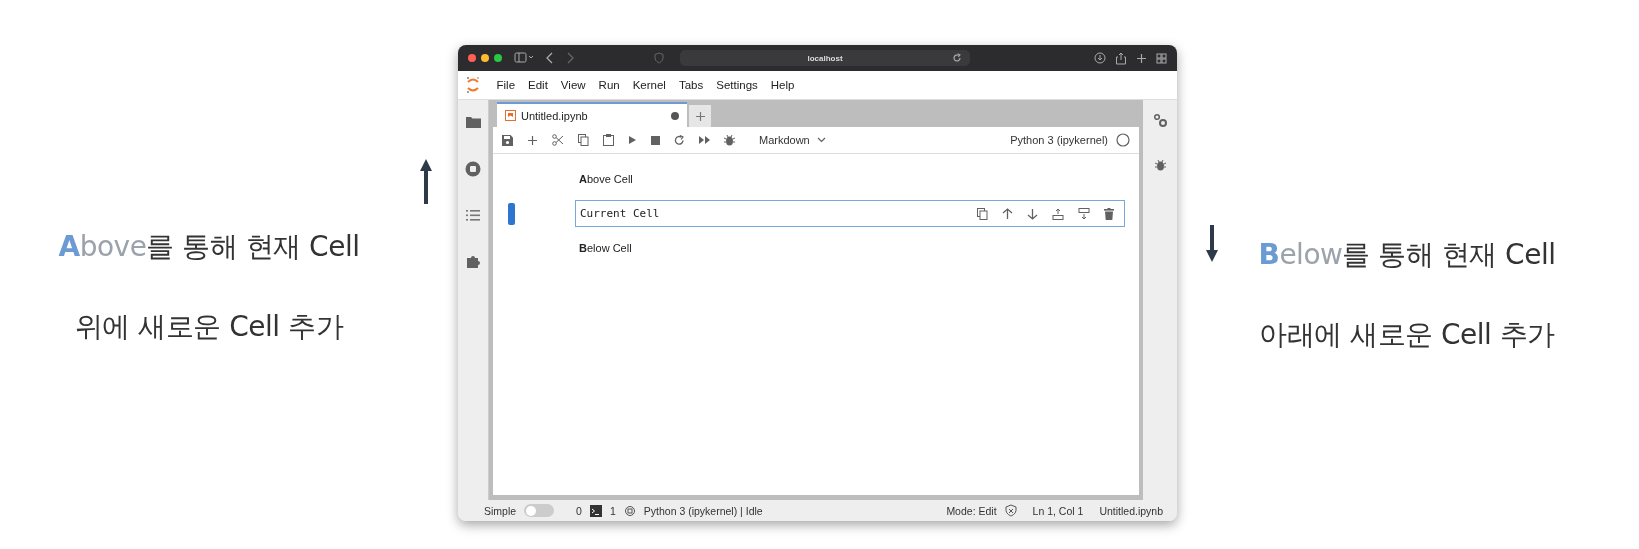  Describe the element at coordinates (538, 85) in the screenshot. I see `menu-item: Edit` at that location.